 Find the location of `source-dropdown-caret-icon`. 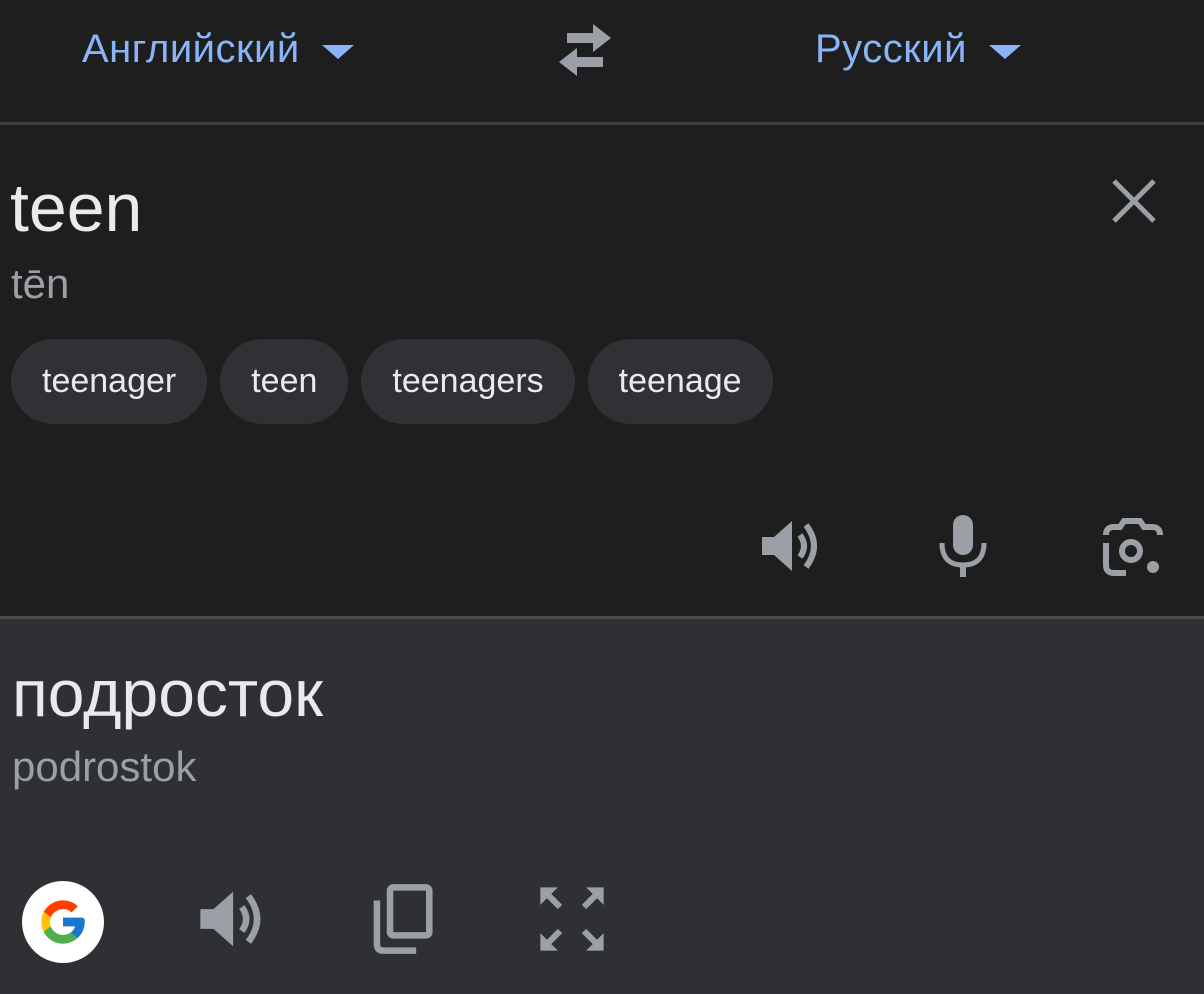

source-dropdown-caret-icon is located at coordinates (337, 52).